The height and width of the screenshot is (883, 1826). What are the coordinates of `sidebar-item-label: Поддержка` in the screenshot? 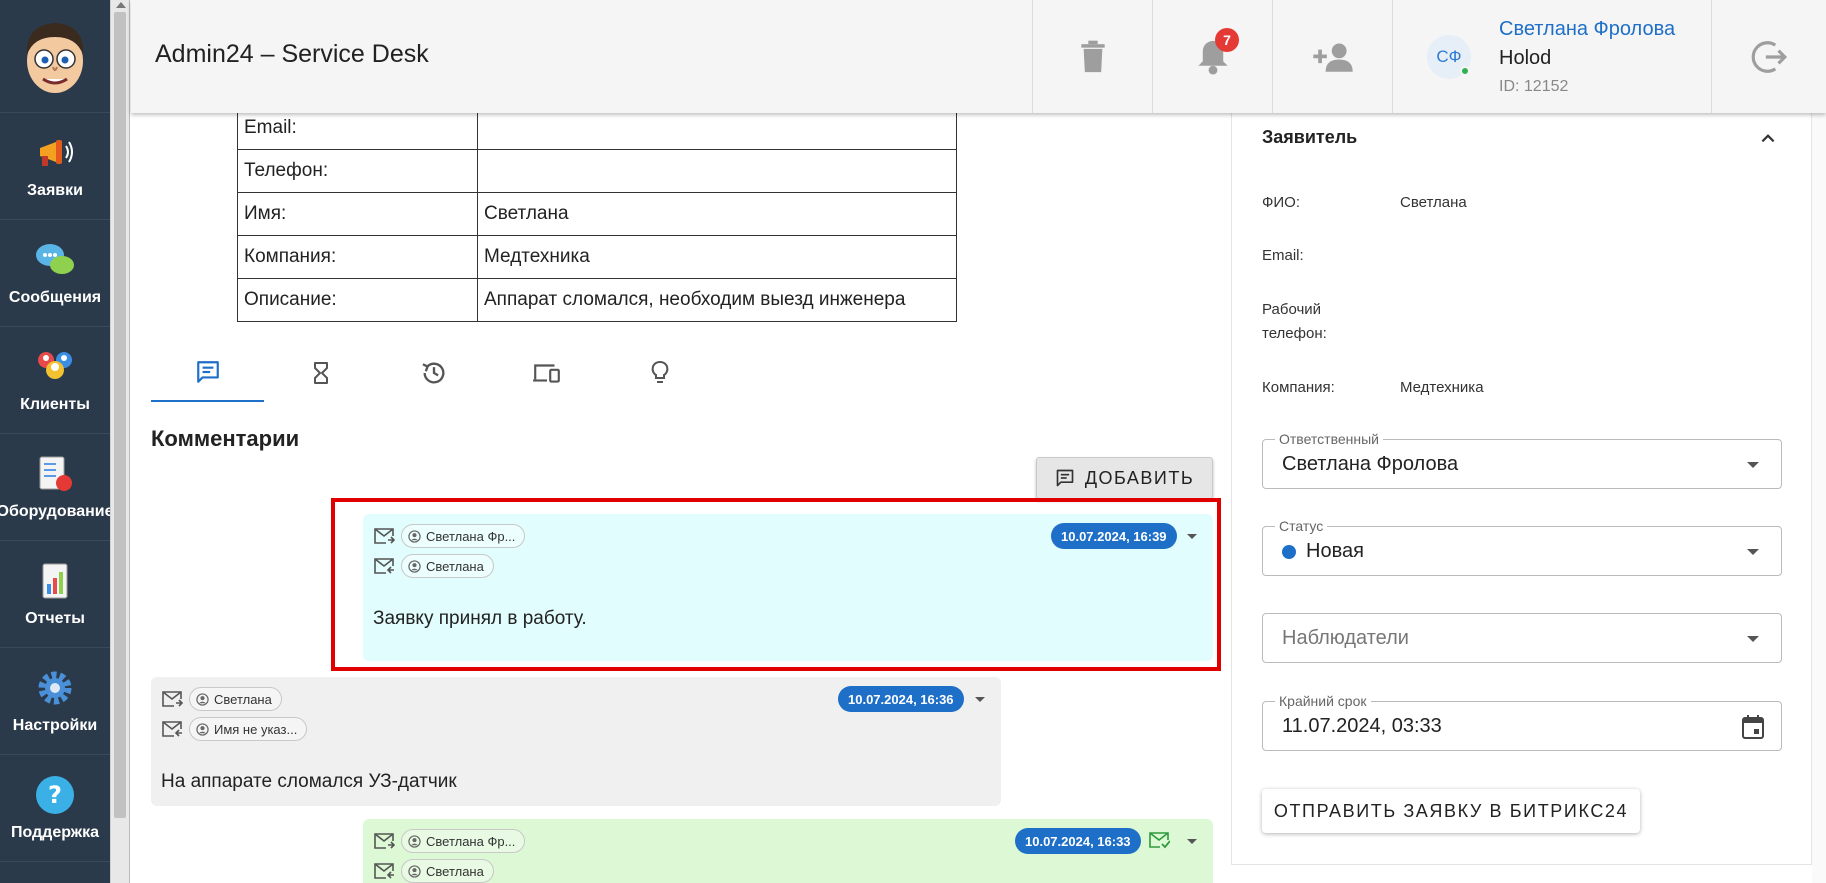 It's located at (55, 832).